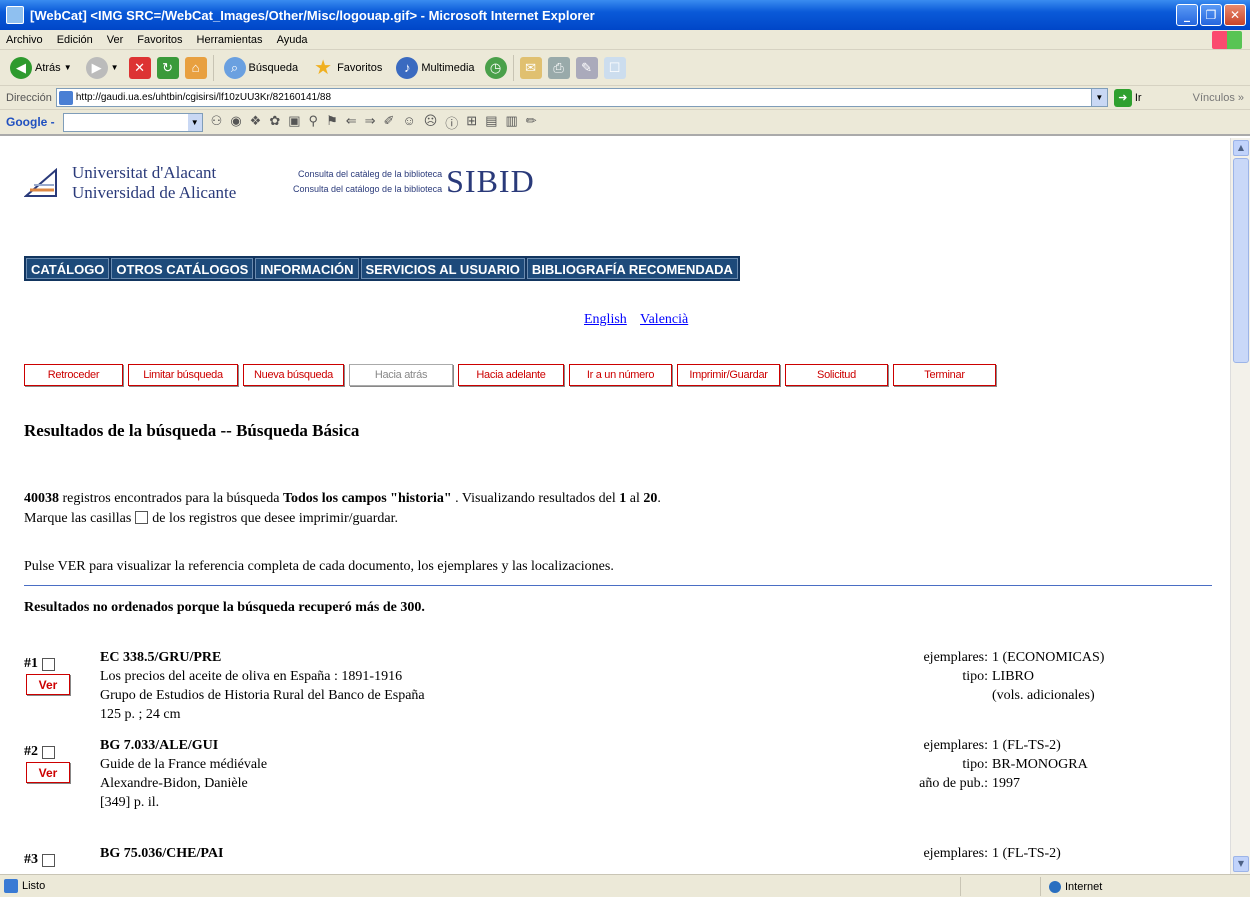 This screenshot has height=897, width=1250. What do you see at coordinates (1241, 260) in the screenshot?
I see `scroll-thumb` at bounding box center [1241, 260].